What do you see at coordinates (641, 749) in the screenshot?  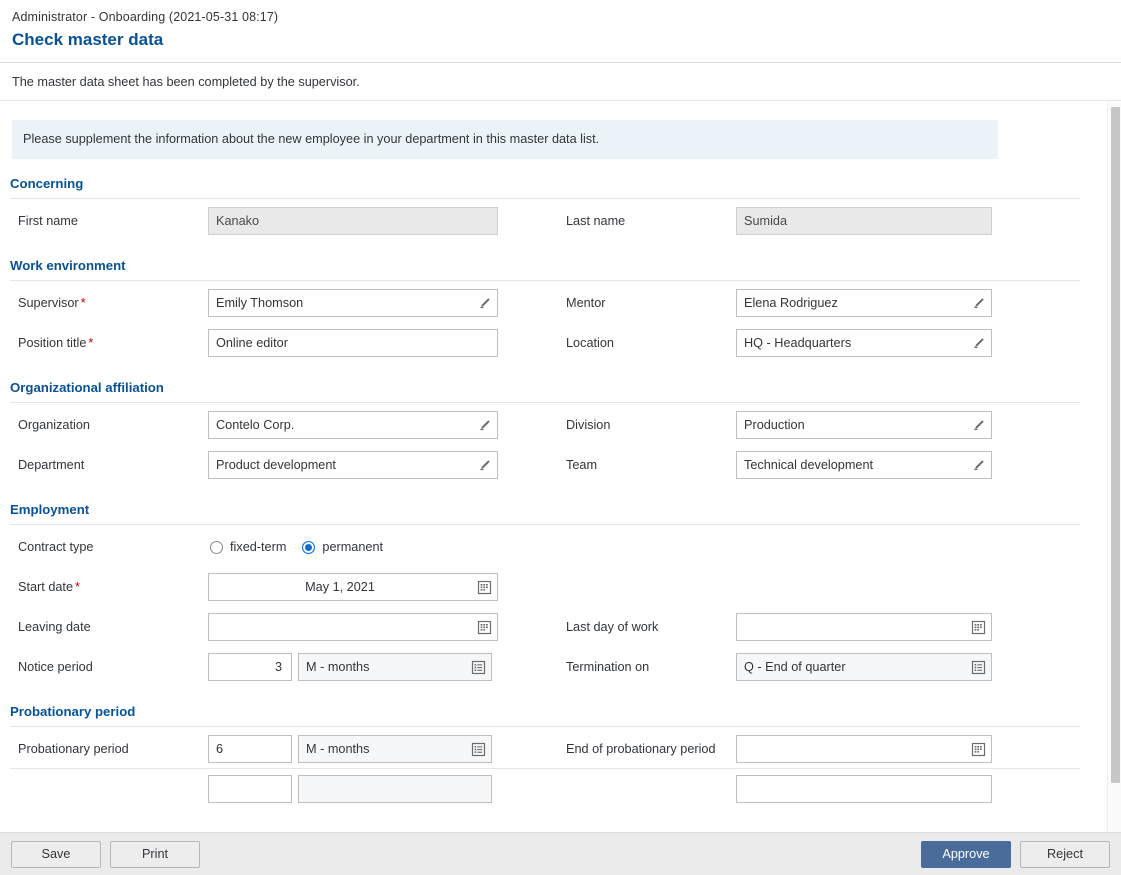 I see `label-end-of-probationary-period: End of probationary period` at bounding box center [641, 749].